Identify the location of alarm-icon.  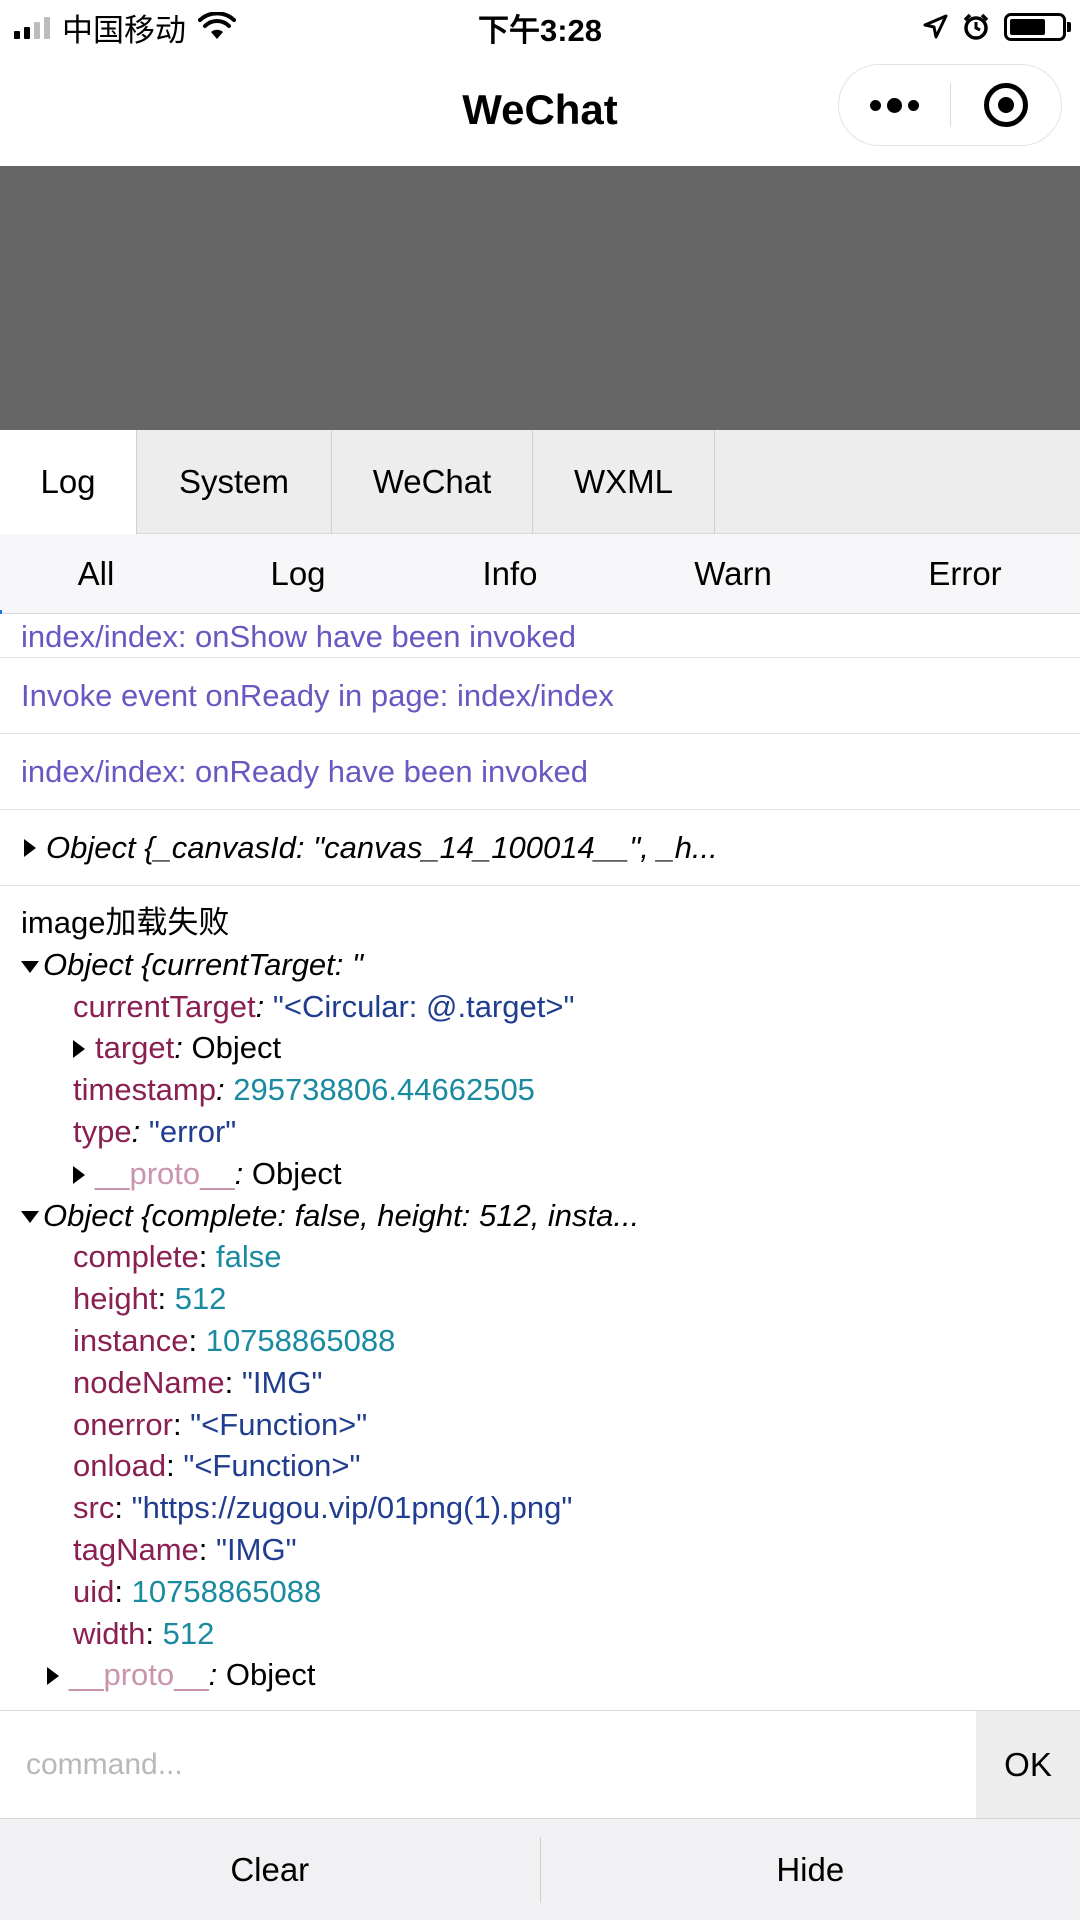
(976, 26).